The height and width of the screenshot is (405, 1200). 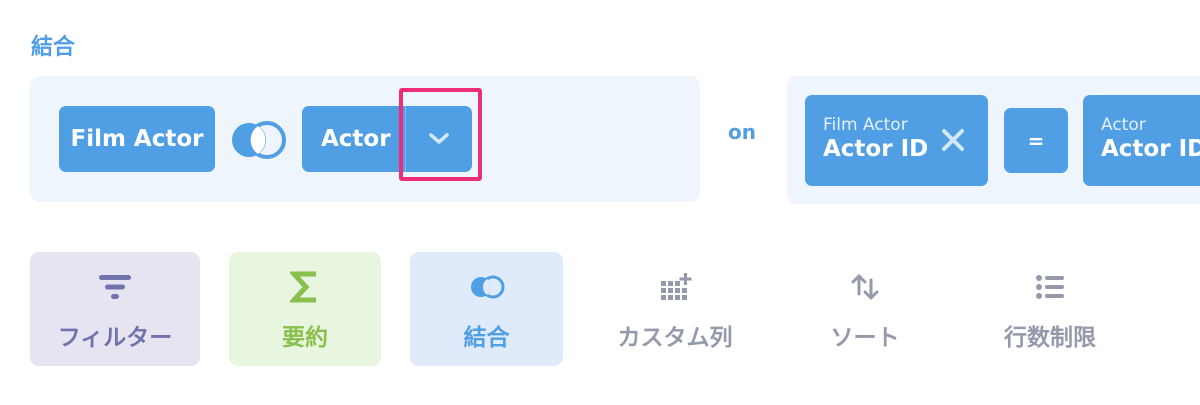 What do you see at coordinates (486, 338) in the screenshot?
I see `join-label: 結合` at bounding box center [486, 338].